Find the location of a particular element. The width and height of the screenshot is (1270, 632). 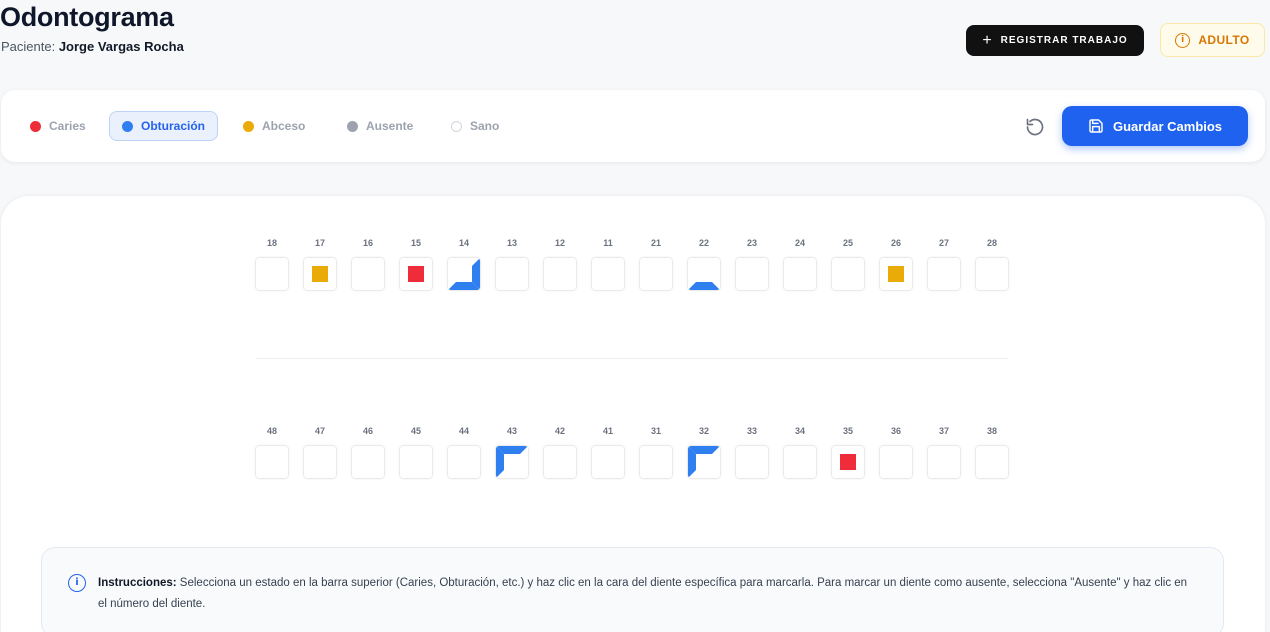

tooth-number: 16 is located at coordinates (368, 243).